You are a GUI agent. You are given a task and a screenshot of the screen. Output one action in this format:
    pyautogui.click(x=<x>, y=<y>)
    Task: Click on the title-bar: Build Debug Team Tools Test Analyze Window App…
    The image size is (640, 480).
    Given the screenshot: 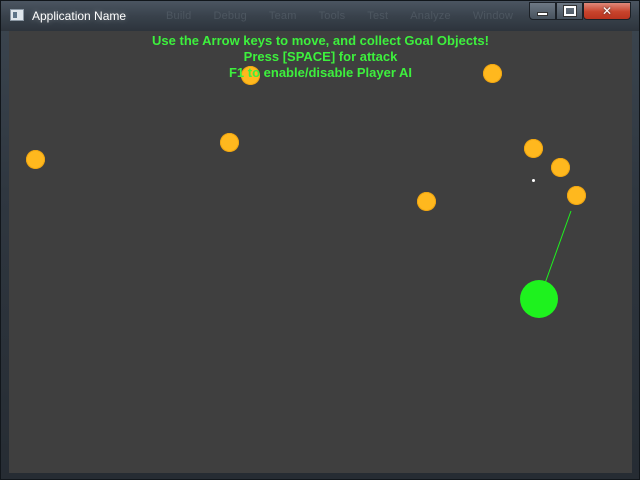 What is the action you would take?
    pyautogui.click(x=320, y=16)
    